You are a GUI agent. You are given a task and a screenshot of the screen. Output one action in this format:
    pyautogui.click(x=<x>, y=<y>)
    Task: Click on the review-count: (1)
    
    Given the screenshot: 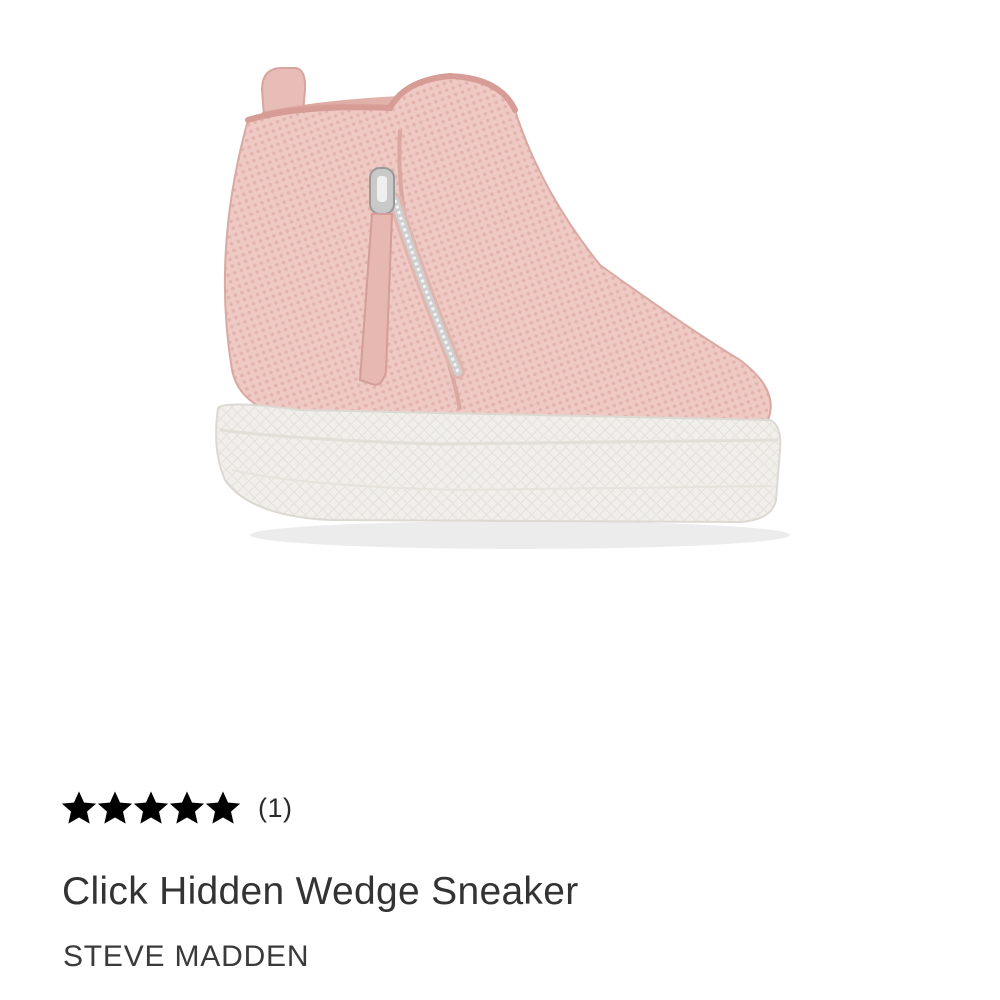 What is the action you would take?
    pyautogui.click(x=275, y=808)
    